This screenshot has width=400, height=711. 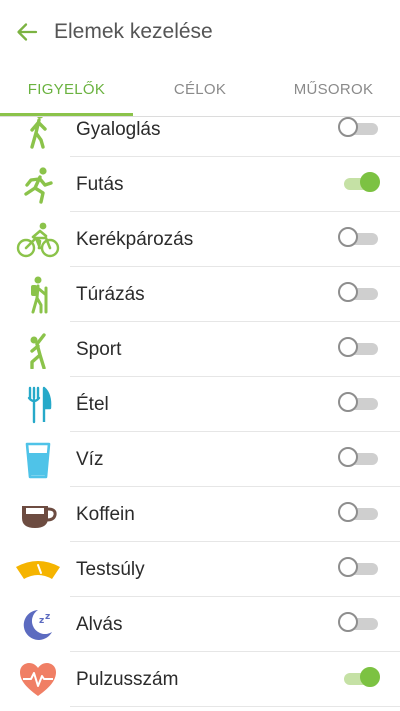 What do you see at coordinates (235, 706) in the screenshot?
I see `divider` at bounding box center [235, 706].